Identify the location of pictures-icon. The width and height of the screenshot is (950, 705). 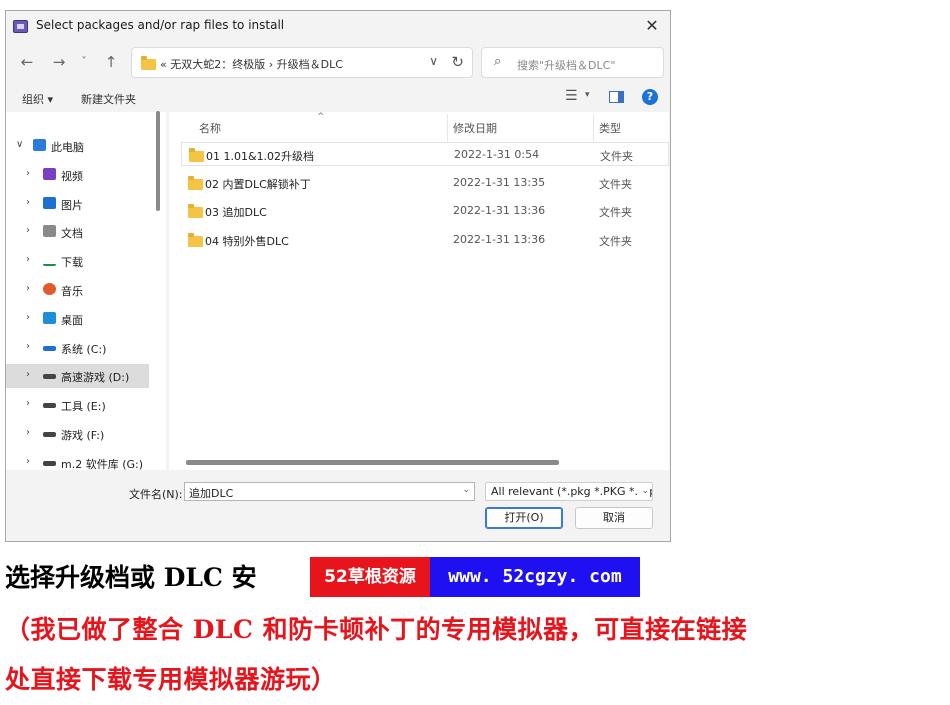
(49, 202).